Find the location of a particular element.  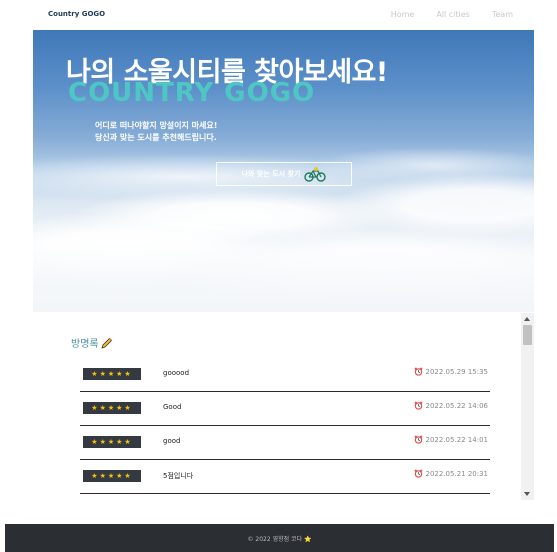

entry-message: gooood is located at coordinates (176, 373).